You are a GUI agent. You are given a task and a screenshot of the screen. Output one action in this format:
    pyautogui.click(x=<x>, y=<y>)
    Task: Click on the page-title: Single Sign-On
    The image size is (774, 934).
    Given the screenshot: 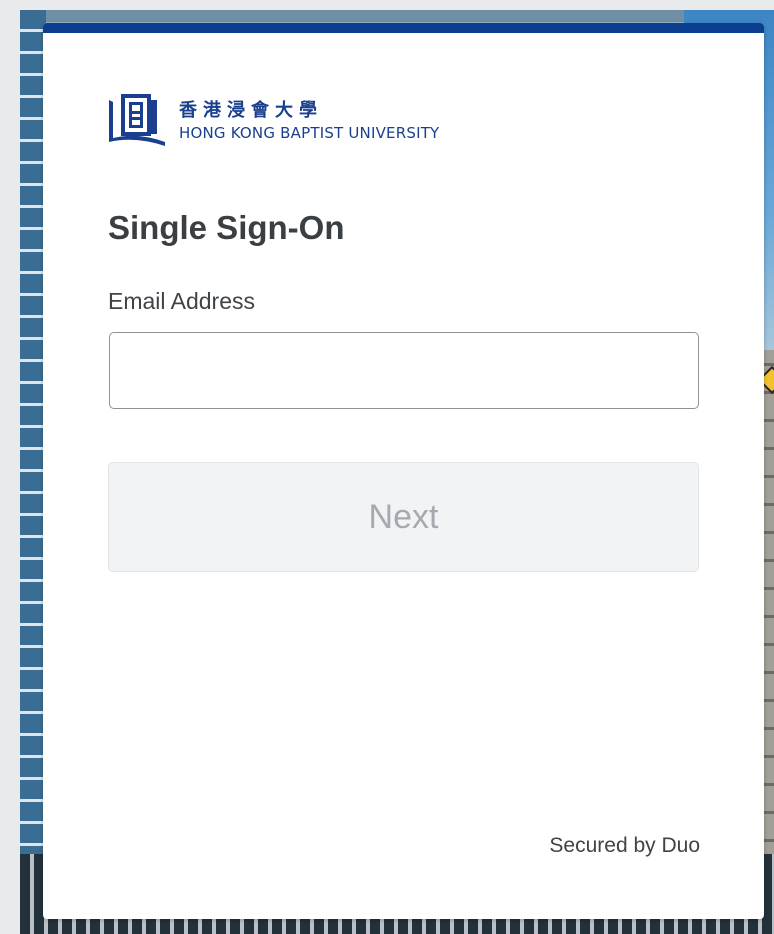 What is the action you would take?
    pyautogui.click(x=226, y=227)
    